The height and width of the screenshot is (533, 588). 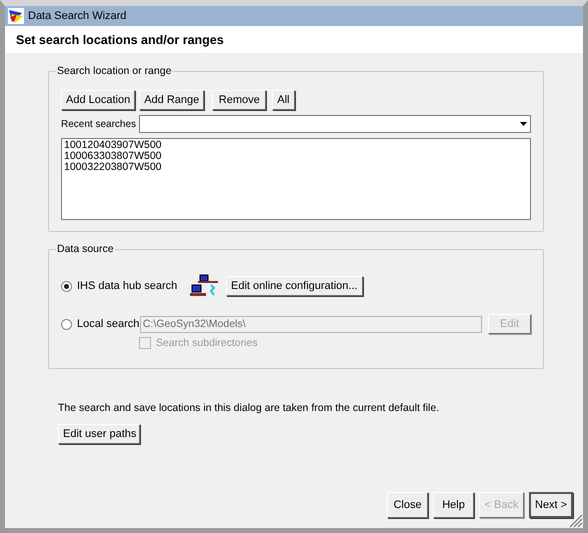 I want to click on button: Help, so click(x=453, y=505).